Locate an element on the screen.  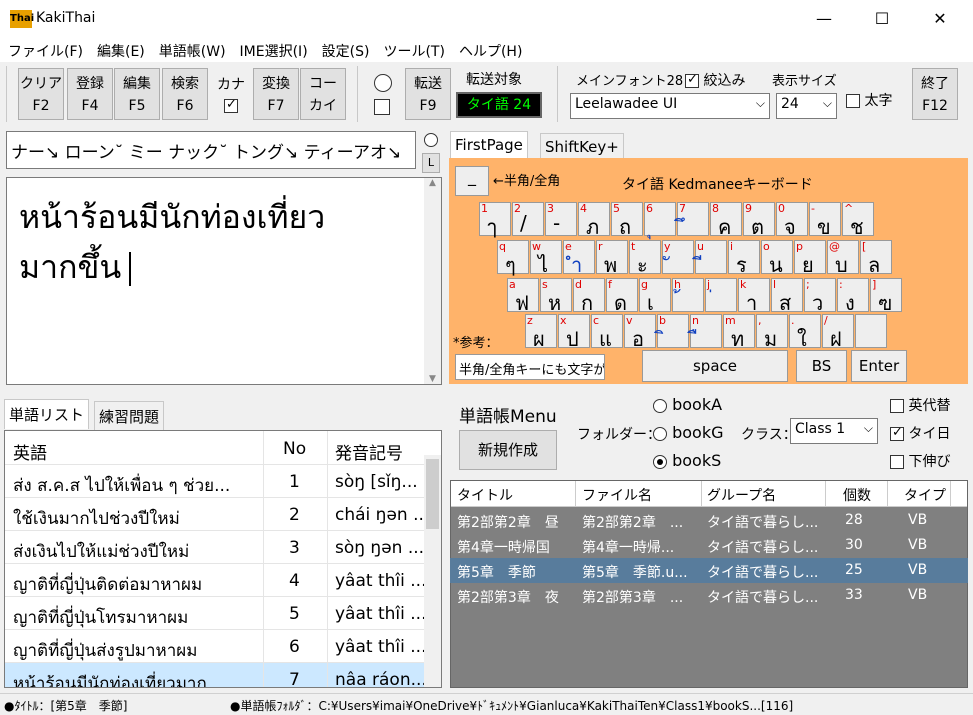
font-select: Leelawadee UI ⌵ is located at coordinates (670, 106).